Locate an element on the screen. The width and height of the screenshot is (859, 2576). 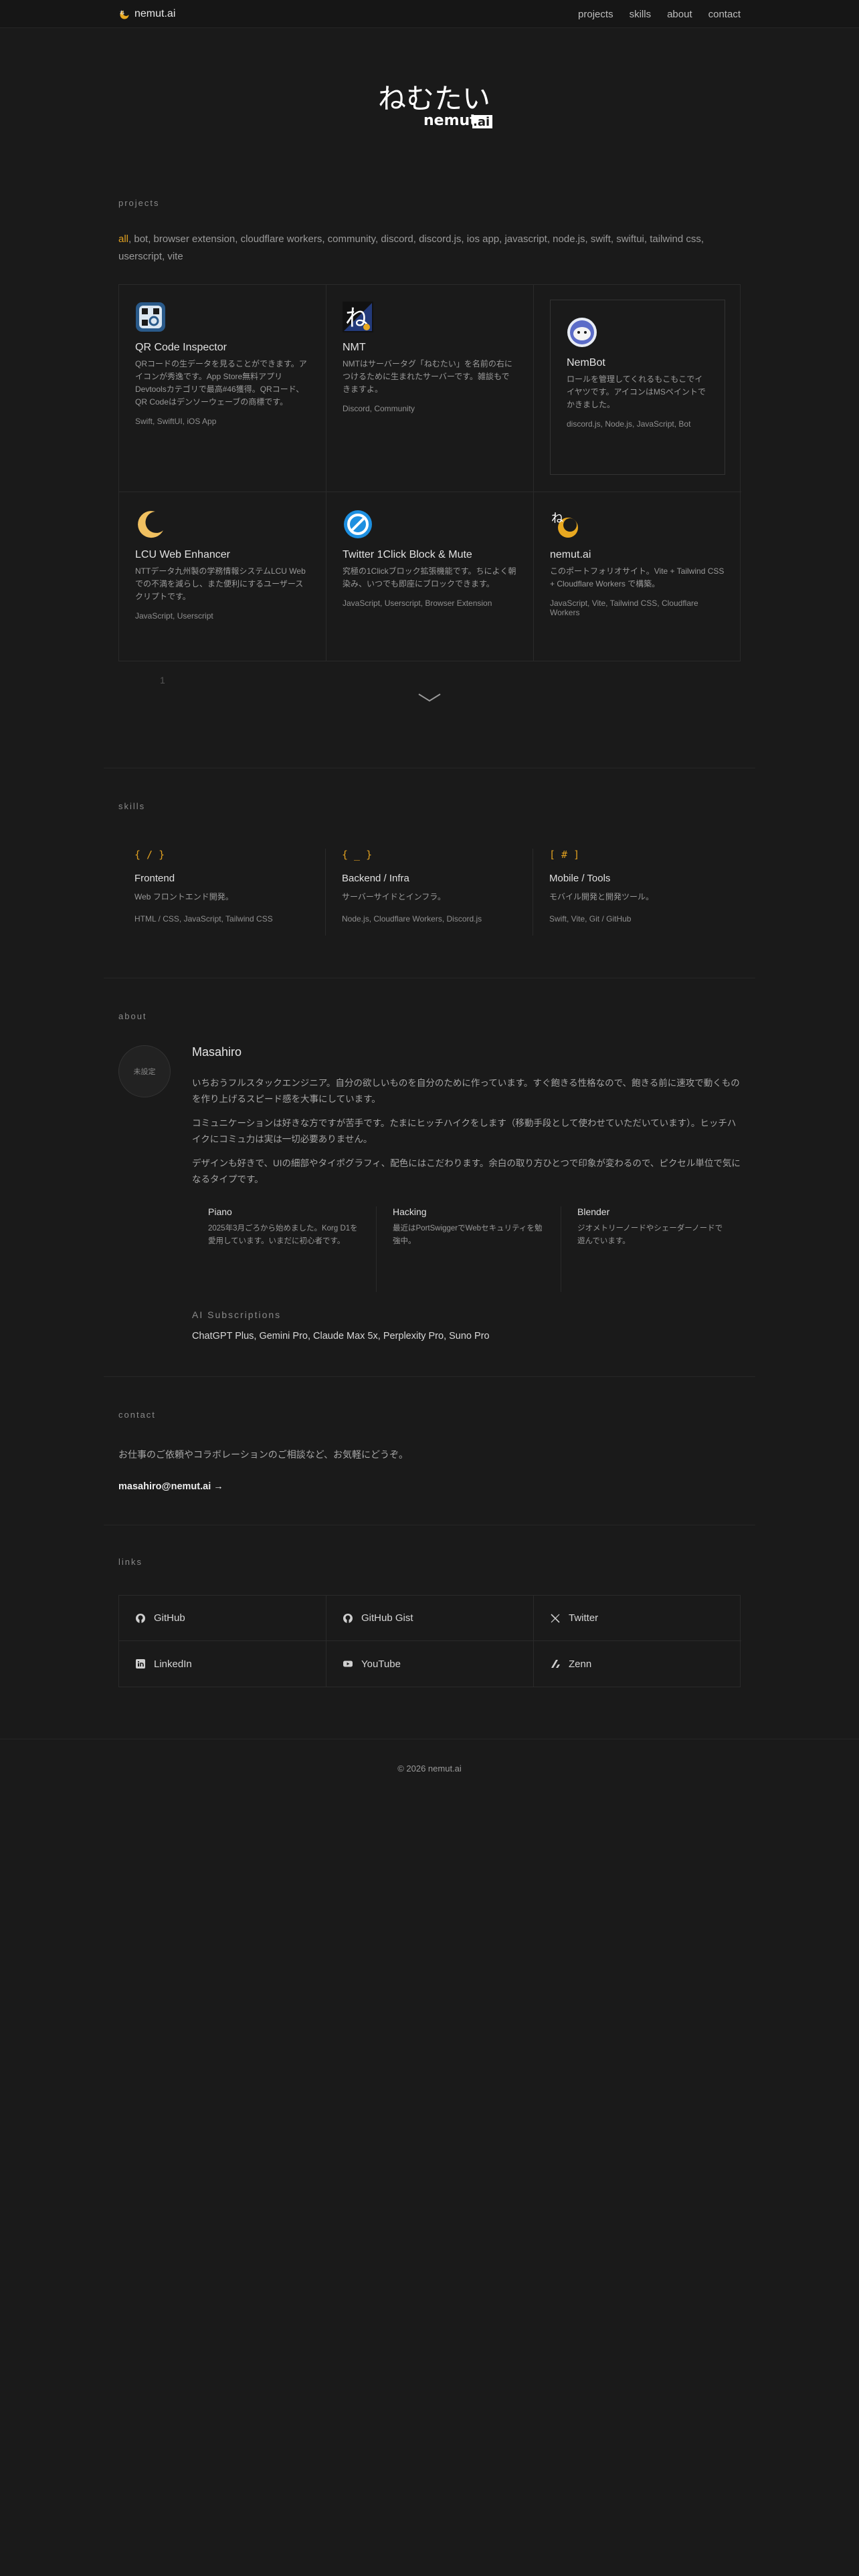
pagination-indicator: 1 is located at coordinates (162, 680).